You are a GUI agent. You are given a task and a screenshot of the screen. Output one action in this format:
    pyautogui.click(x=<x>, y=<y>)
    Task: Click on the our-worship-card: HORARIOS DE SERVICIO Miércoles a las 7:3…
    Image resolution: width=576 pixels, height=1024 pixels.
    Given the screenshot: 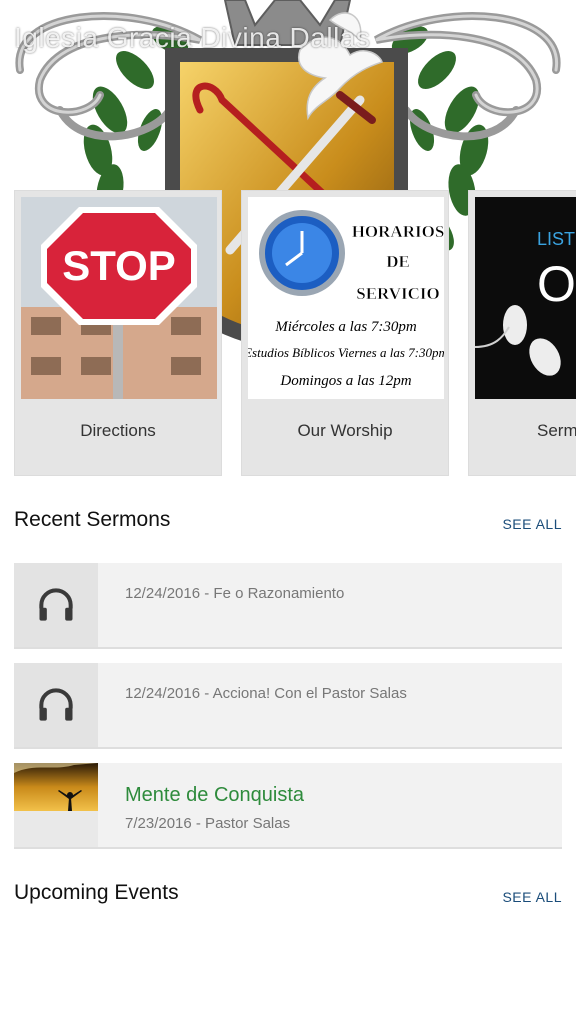 What is the action you would take?
    pyautogui.click(x=345, y=333)
    